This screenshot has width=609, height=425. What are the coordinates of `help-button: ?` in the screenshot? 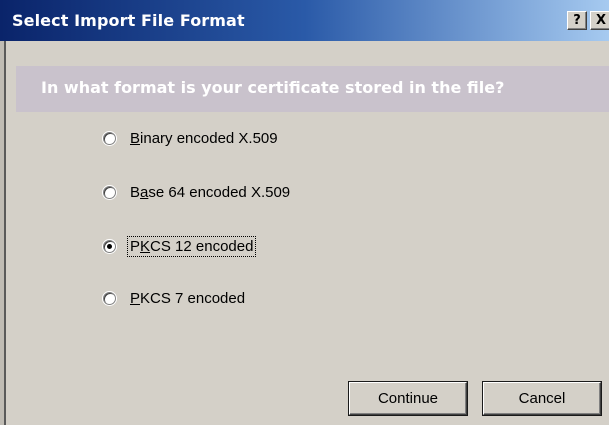 It's located at (577, 20).